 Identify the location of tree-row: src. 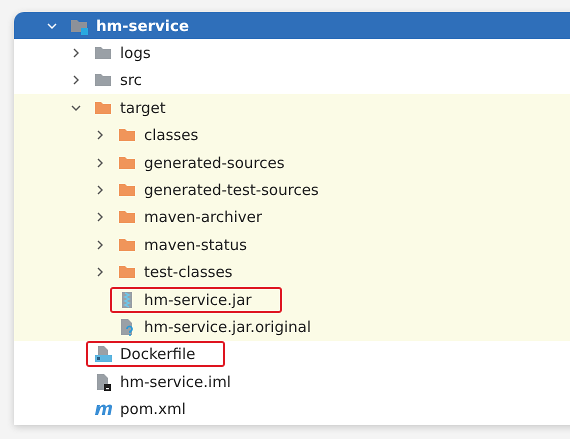
(292, 80).